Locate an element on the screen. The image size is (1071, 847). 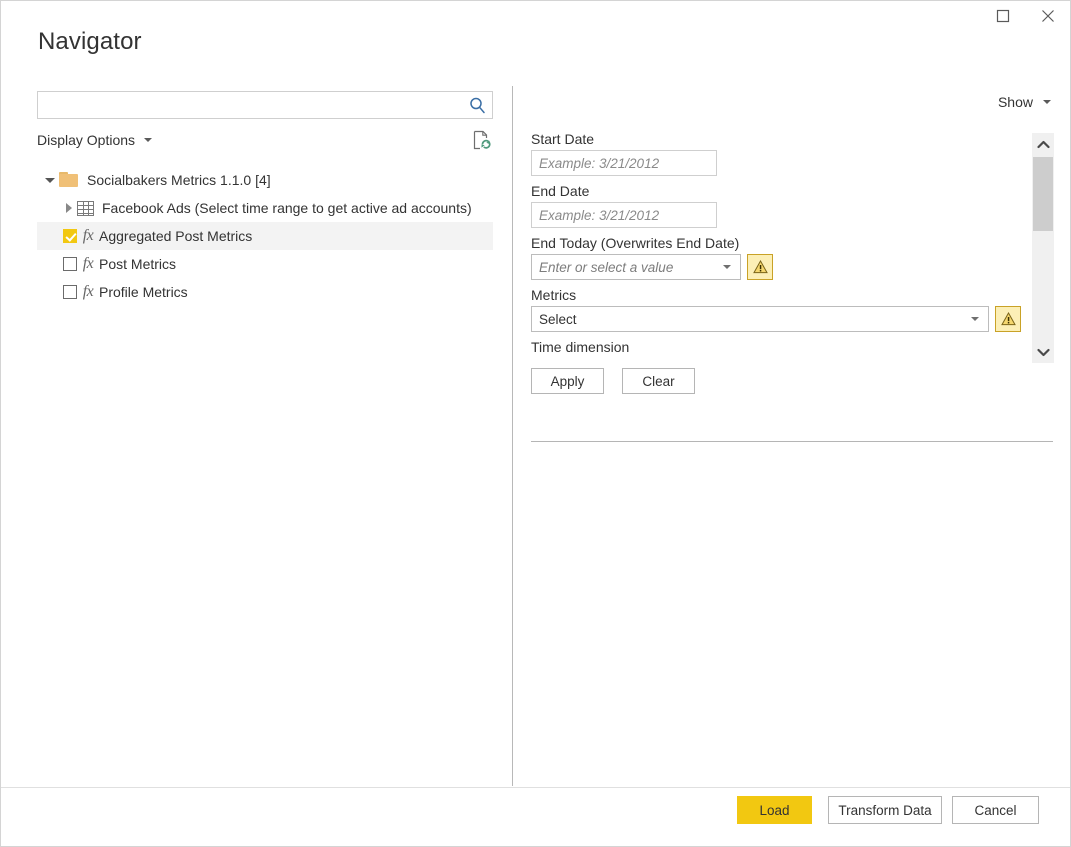
form-button-row: Apply Clear is located at coordinates (776, 381).